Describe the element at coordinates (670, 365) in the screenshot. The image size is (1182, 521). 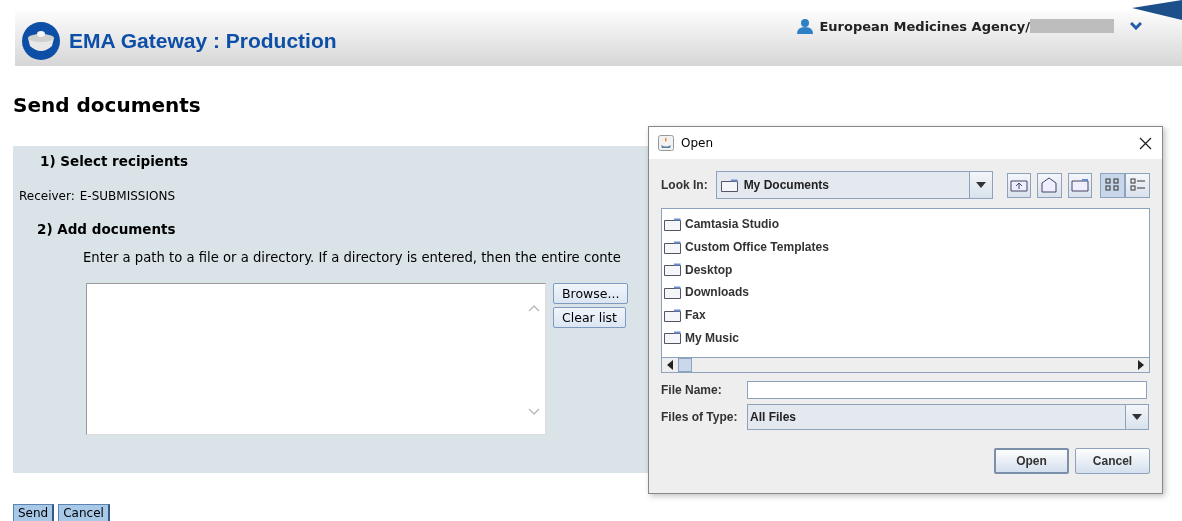
I see `scroll-left-icon` at that location.